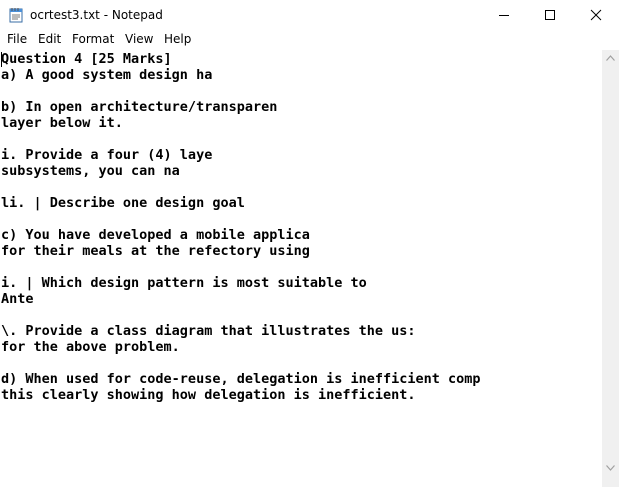 The height and width of the screenshot is (487, 619). Describe the element at coordinates (301, 482) in the screenshot. I see `editor-bottom-edge` at that location.